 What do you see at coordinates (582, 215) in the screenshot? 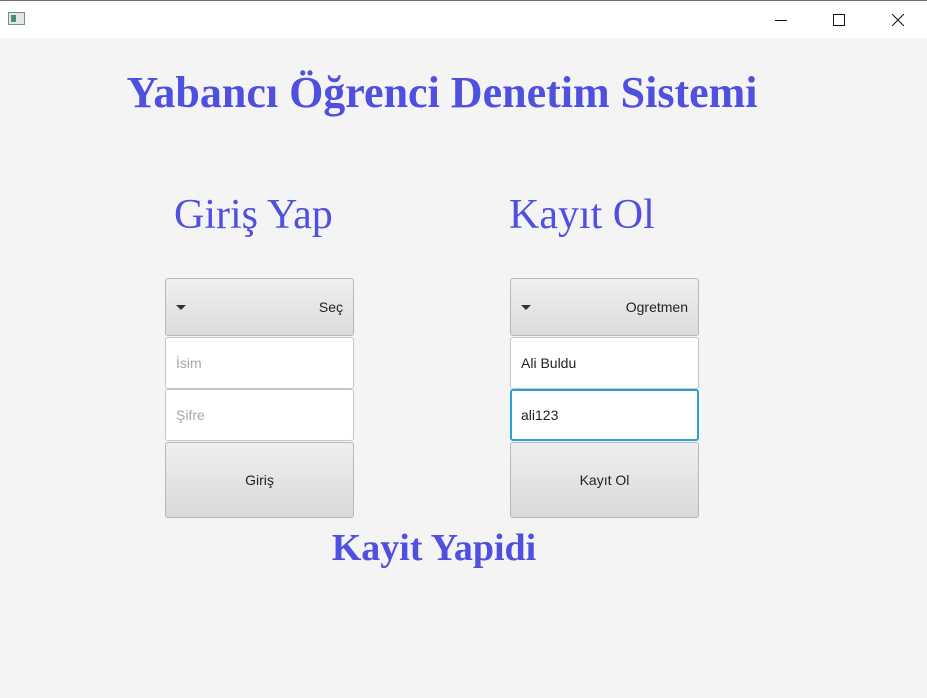
I see `register-section-title: Kayıt Ol` at bounding box center [582, 215].